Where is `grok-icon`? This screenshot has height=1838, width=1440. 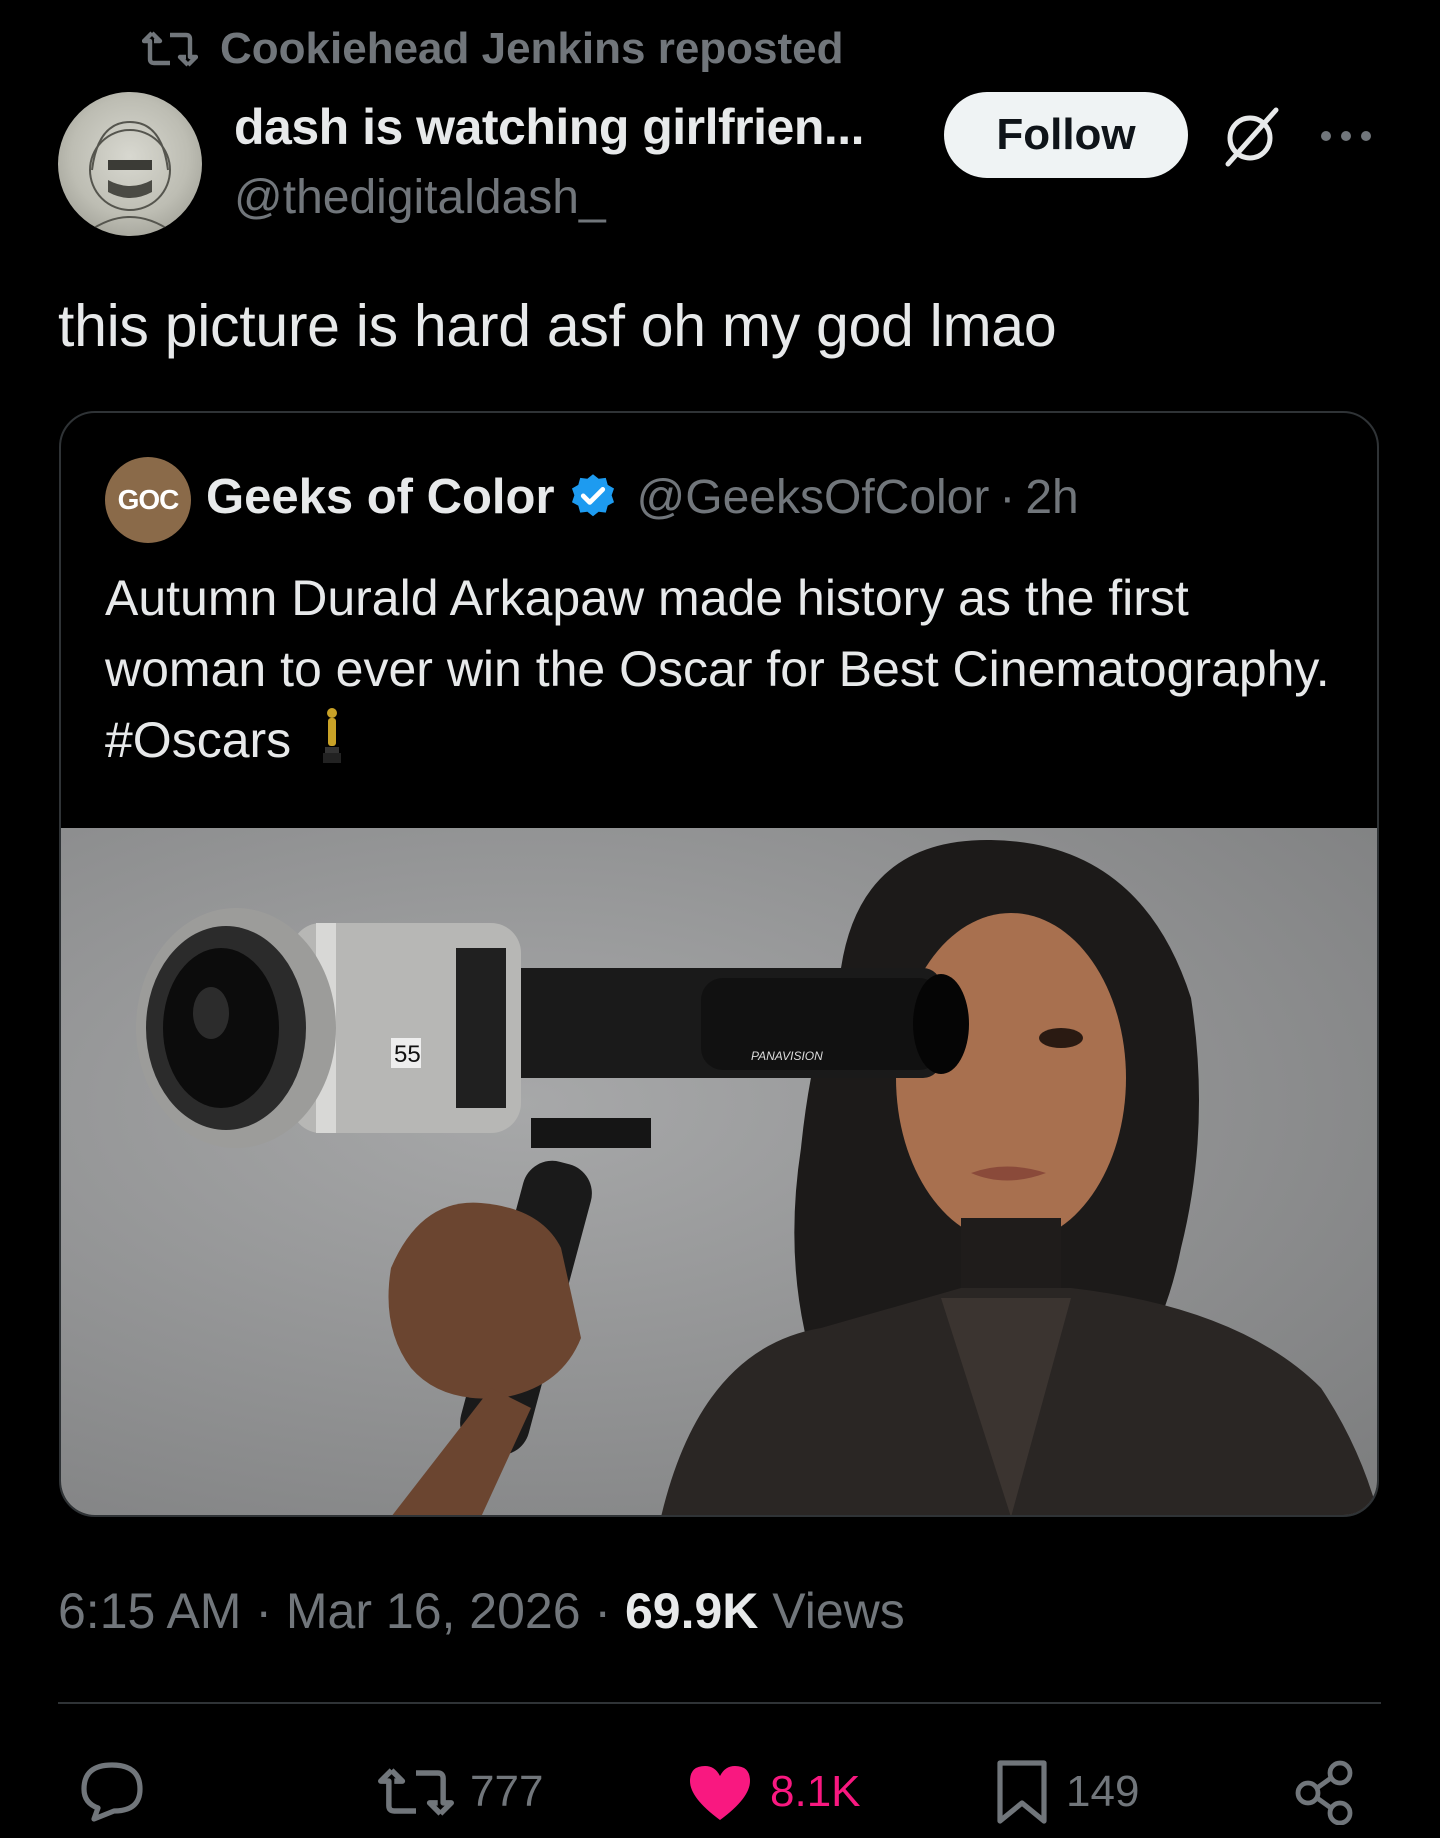
grok-icon is located at coordinates (1251, 137).